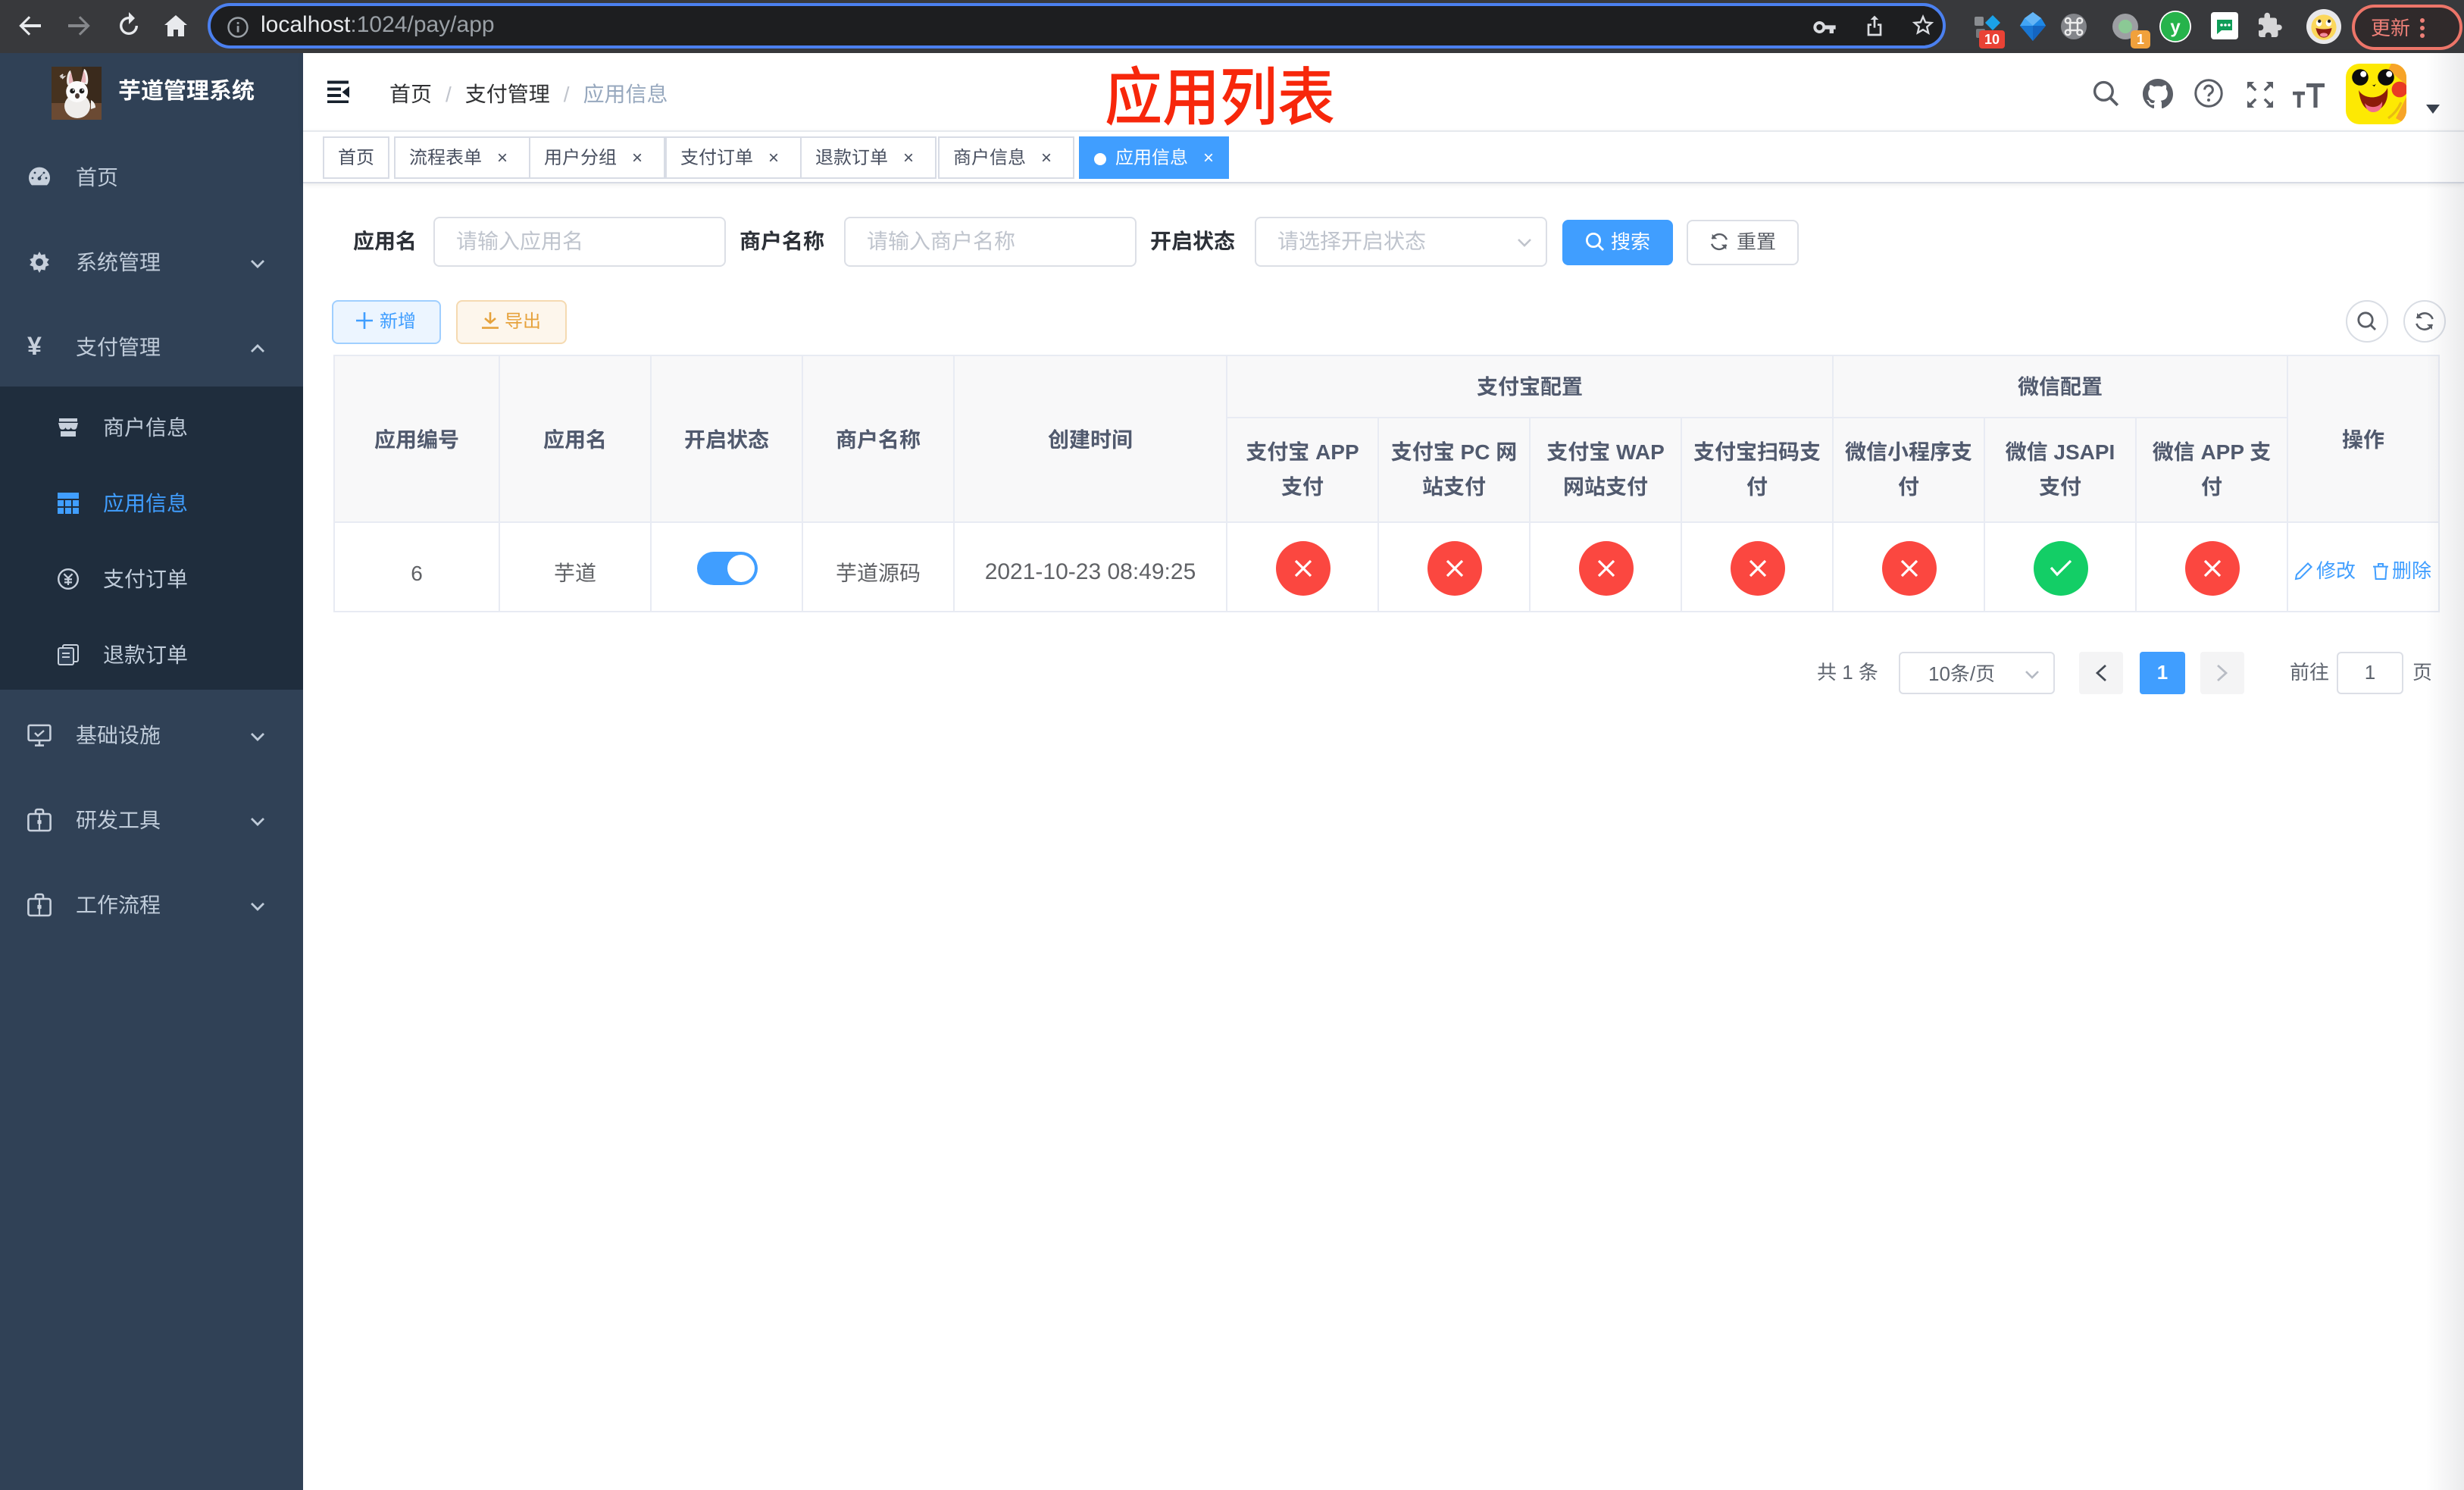 The height and width of the screenshot is (1490, 2464). I want to click on svg-text: y, so click(2175, 28).